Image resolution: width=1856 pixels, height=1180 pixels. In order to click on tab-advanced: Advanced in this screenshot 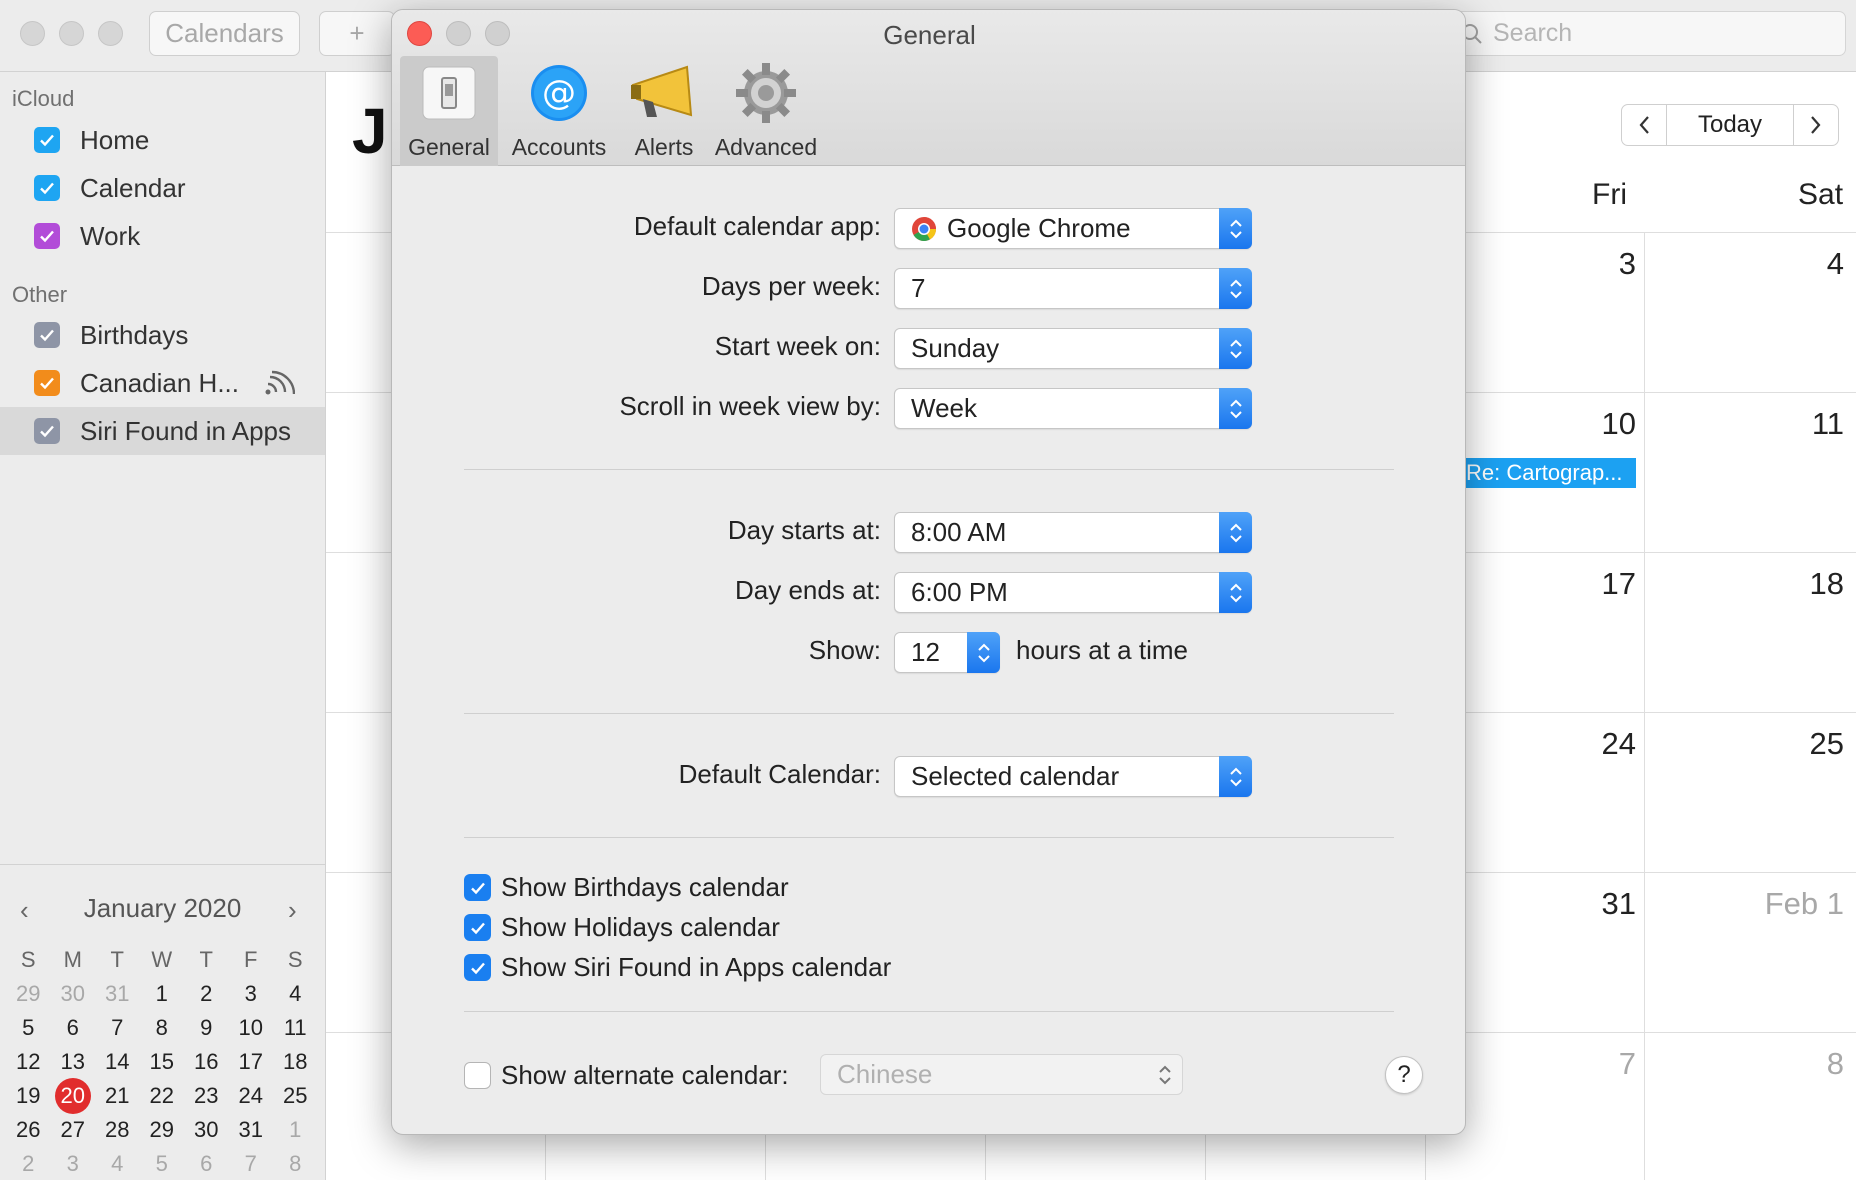, I will do `click(766, 111)`.